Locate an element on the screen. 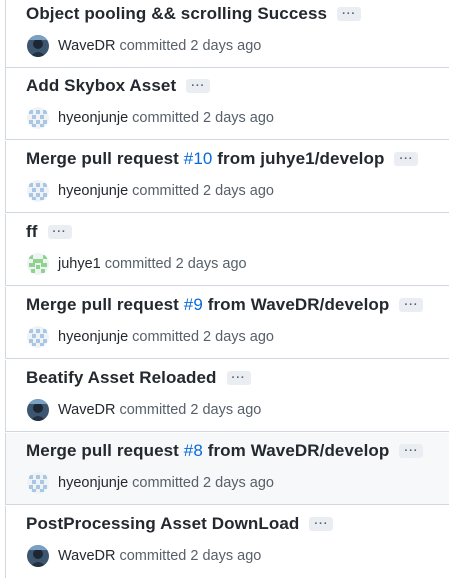 The height and width of the screenshot is (578, 449). commit-message-text: Add Skybox Asset is located at coordinates (101, 85).